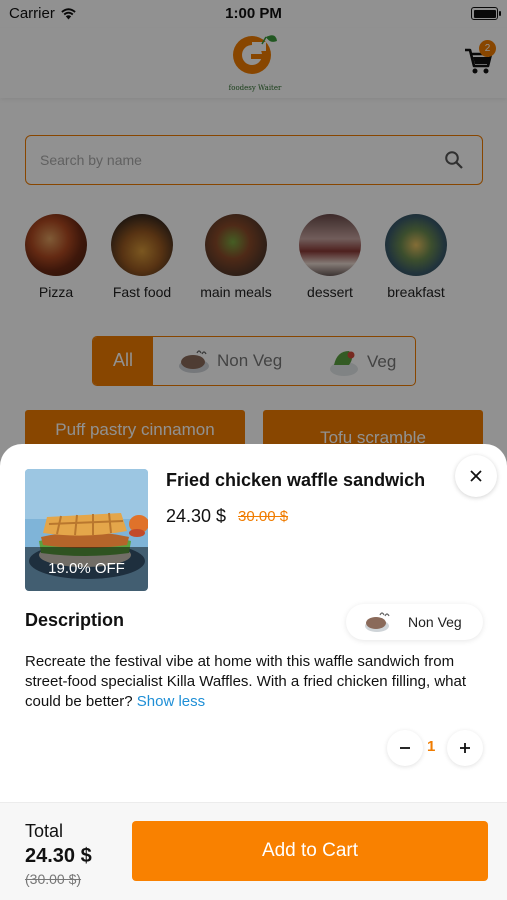 This screenshot has height=900, width=507. What do you see at coordinates (263, 516) in the screenshot?
I see `product-old-price: 30.00 $` at bounding box center [263, 516].